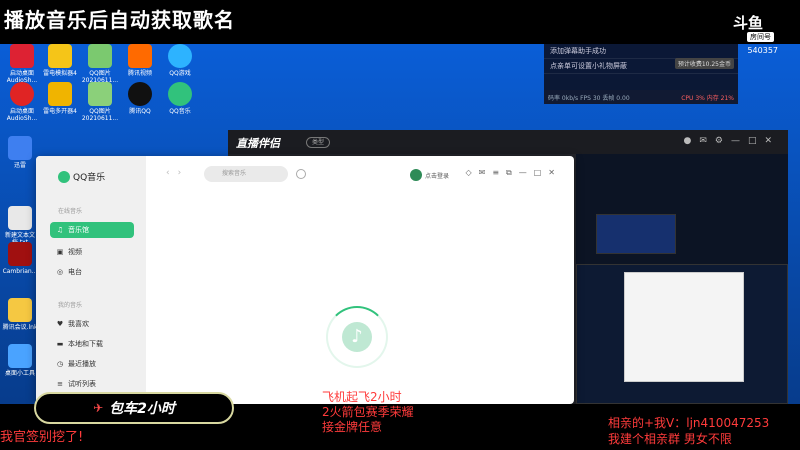 The width and height of the screenshot is (800, 450). I want to click on desktop-icon: 腾讯会议.lnk, so click(20, 314).